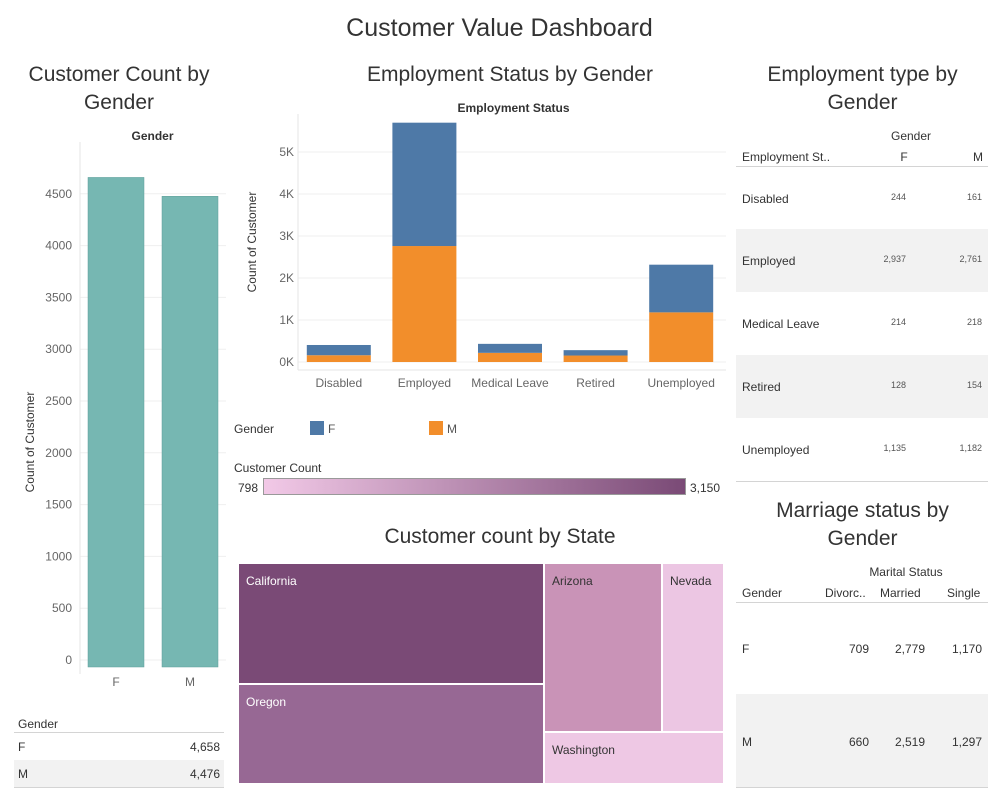 The height and width of the screenshot is (799, 999). Describe the element at coordinates (499, 28) in the screenshot. I see `dashboard-title: Customer Value Dashboard` at that location.